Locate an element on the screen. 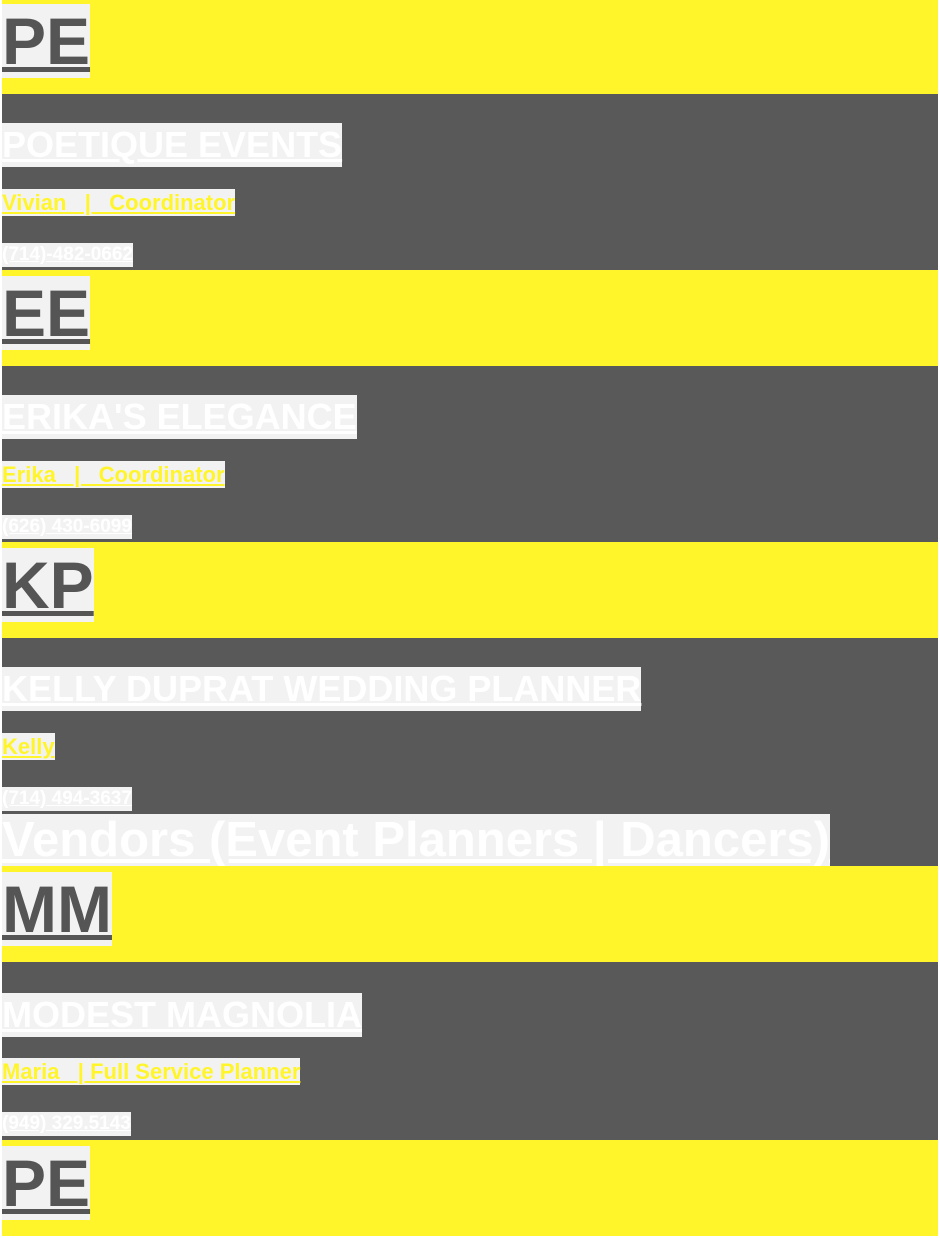 This screenshot has width=940, height=1238. vendor-contact-link: Maria | Full Service Planner is located at coordinates (151, 1071).